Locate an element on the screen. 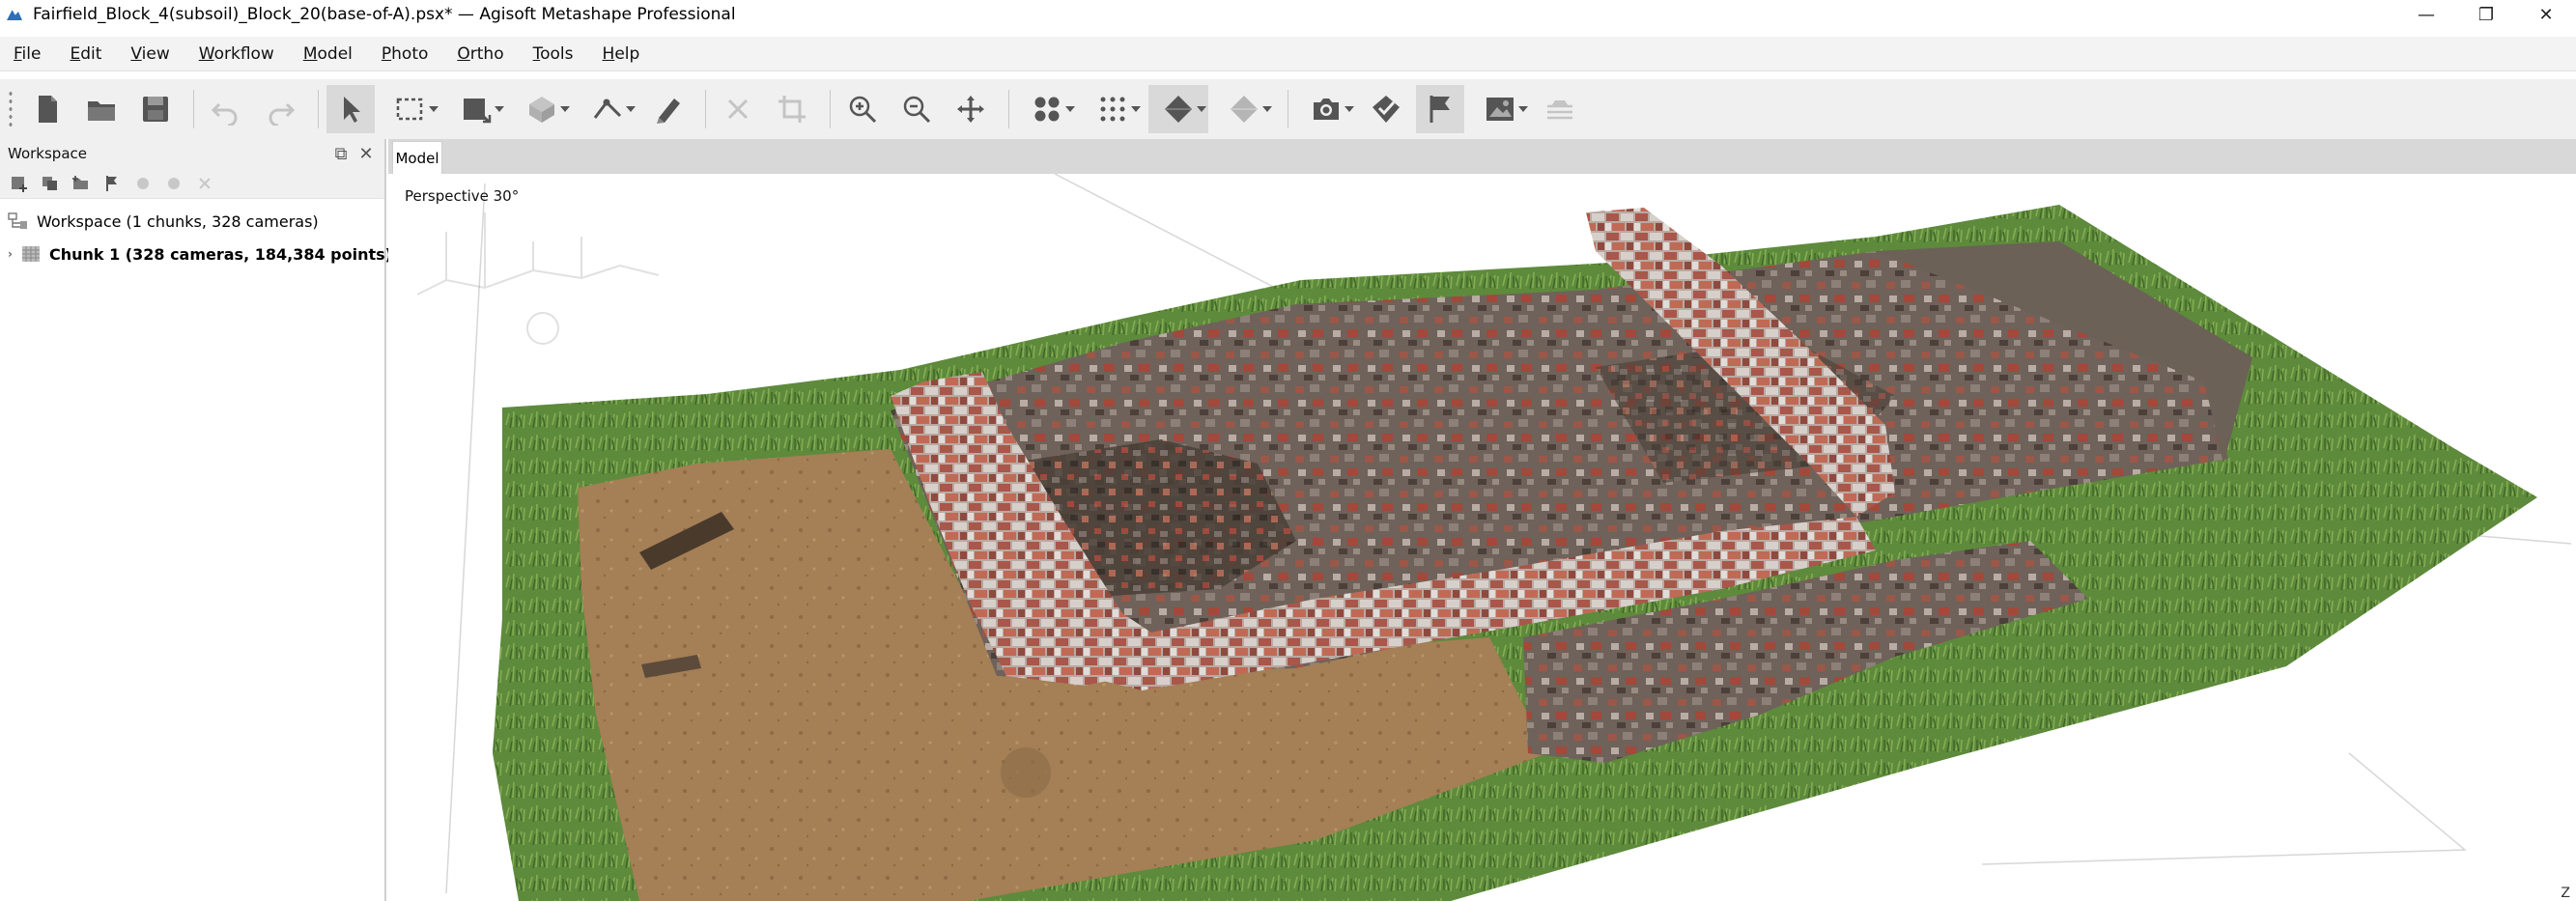  restore-button: ❐ is located at coordinates (2486, 14).